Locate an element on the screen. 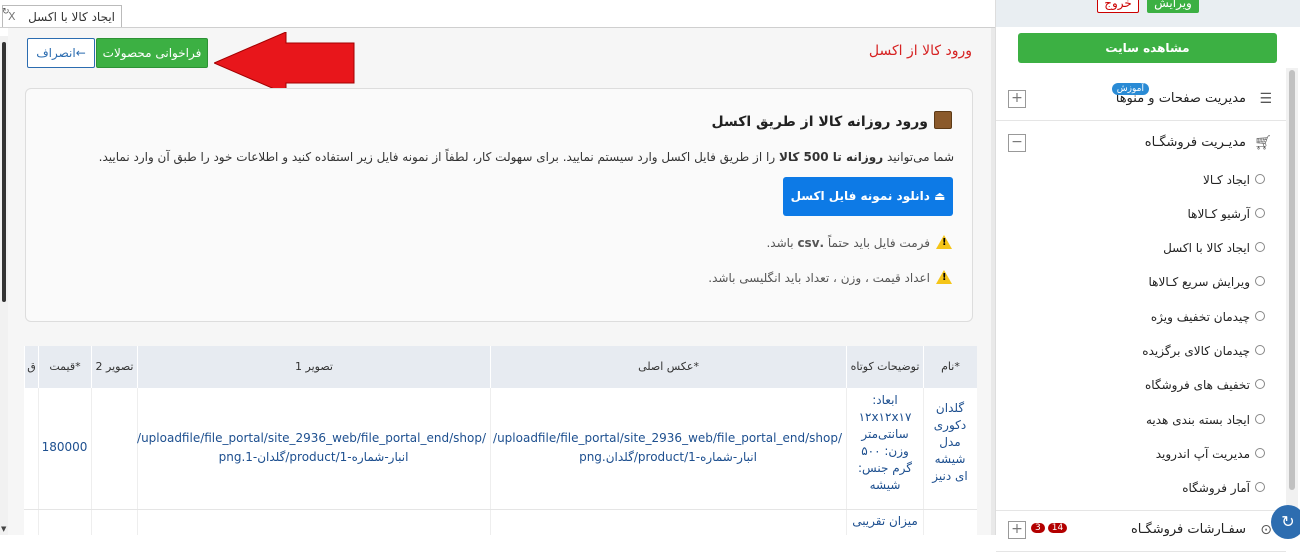 The width and height of the screenshot is (1300, 552). order-count-badge: 3 is located at coordinates (1038, 528).